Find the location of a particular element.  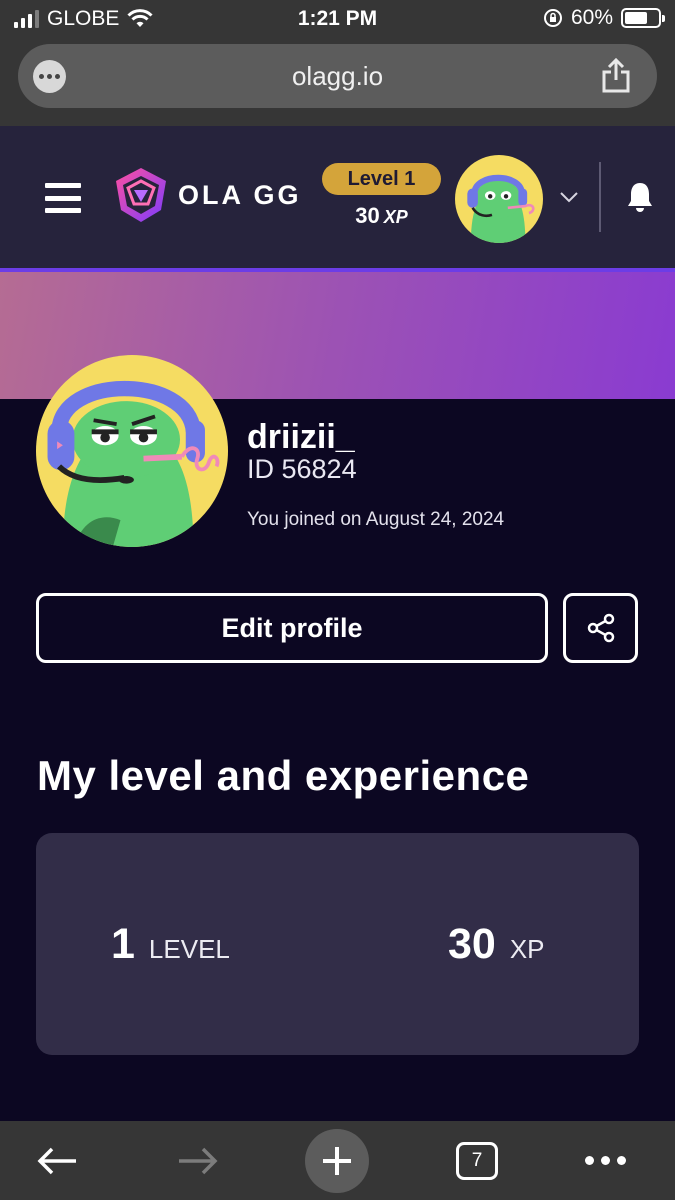

level-badge: Level 1 is located at coordinates (381, 179).